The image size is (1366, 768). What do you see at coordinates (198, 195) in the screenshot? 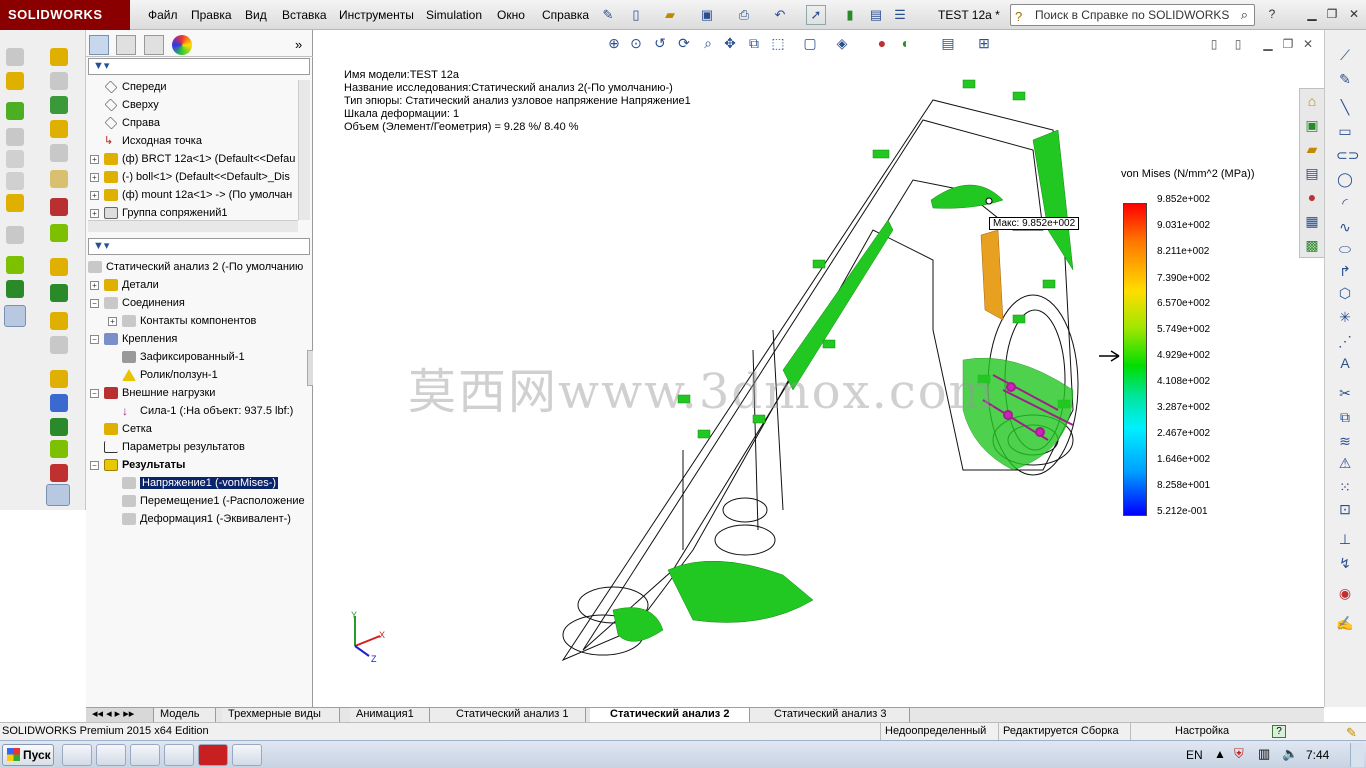
I see `tree-item-mount: (ф) mount 12a<1> -> (По умолчан` at bounding box center [198, 195].